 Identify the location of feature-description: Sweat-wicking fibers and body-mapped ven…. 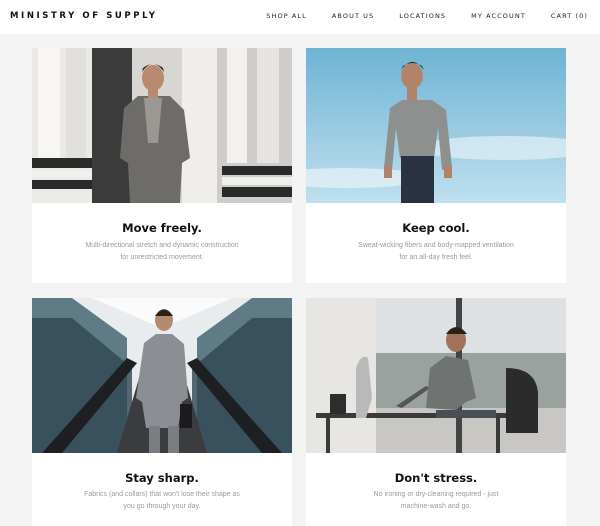
(436, 251).